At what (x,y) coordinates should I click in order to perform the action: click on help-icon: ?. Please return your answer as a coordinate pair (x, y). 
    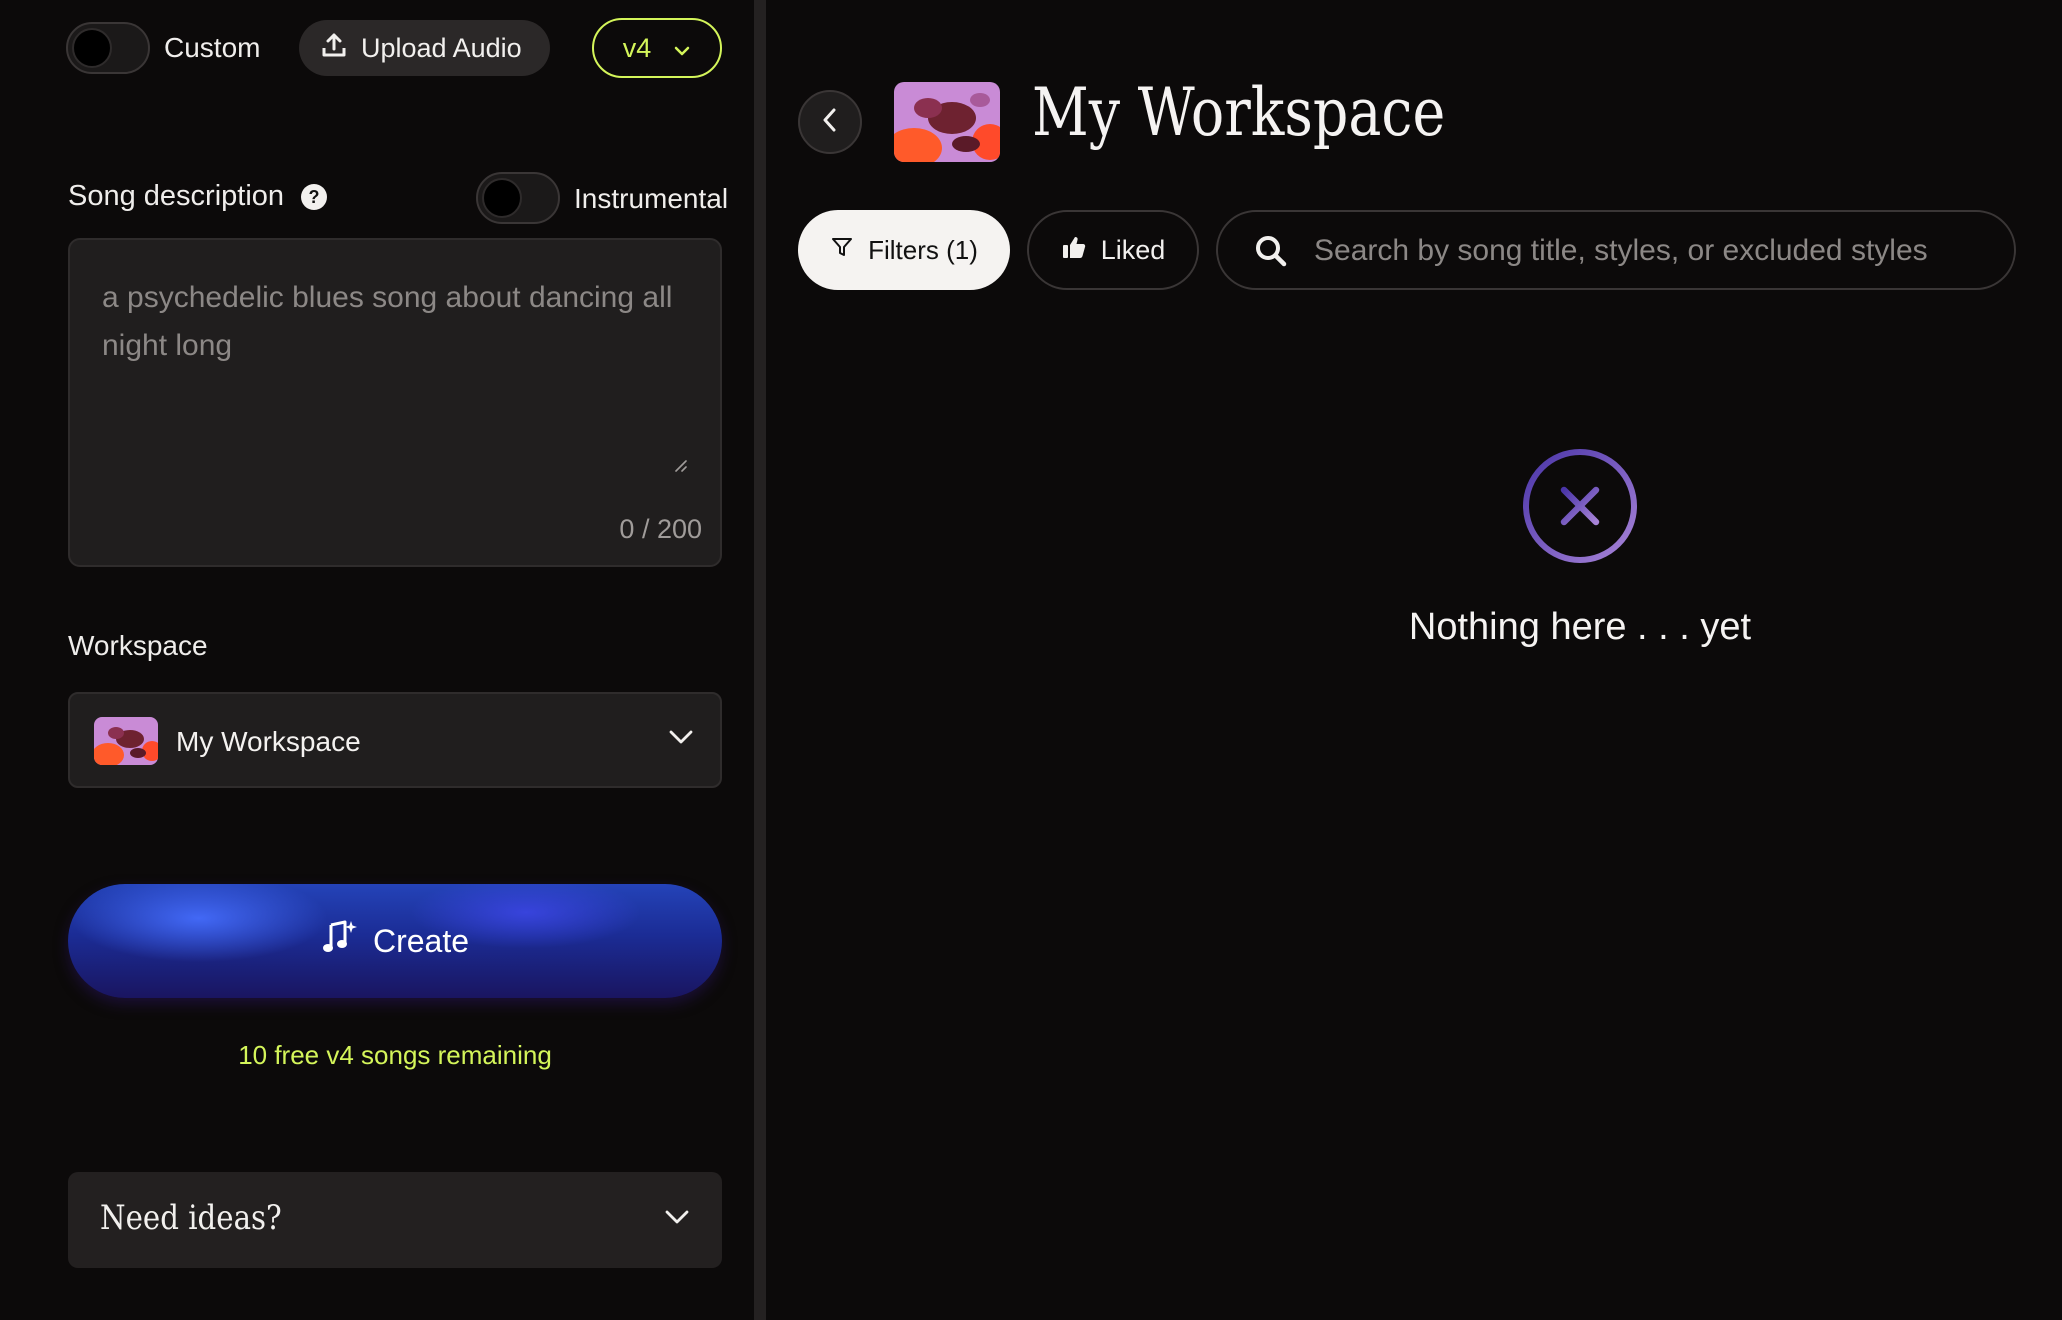
    Looking at the image, I should click on (314, 197).